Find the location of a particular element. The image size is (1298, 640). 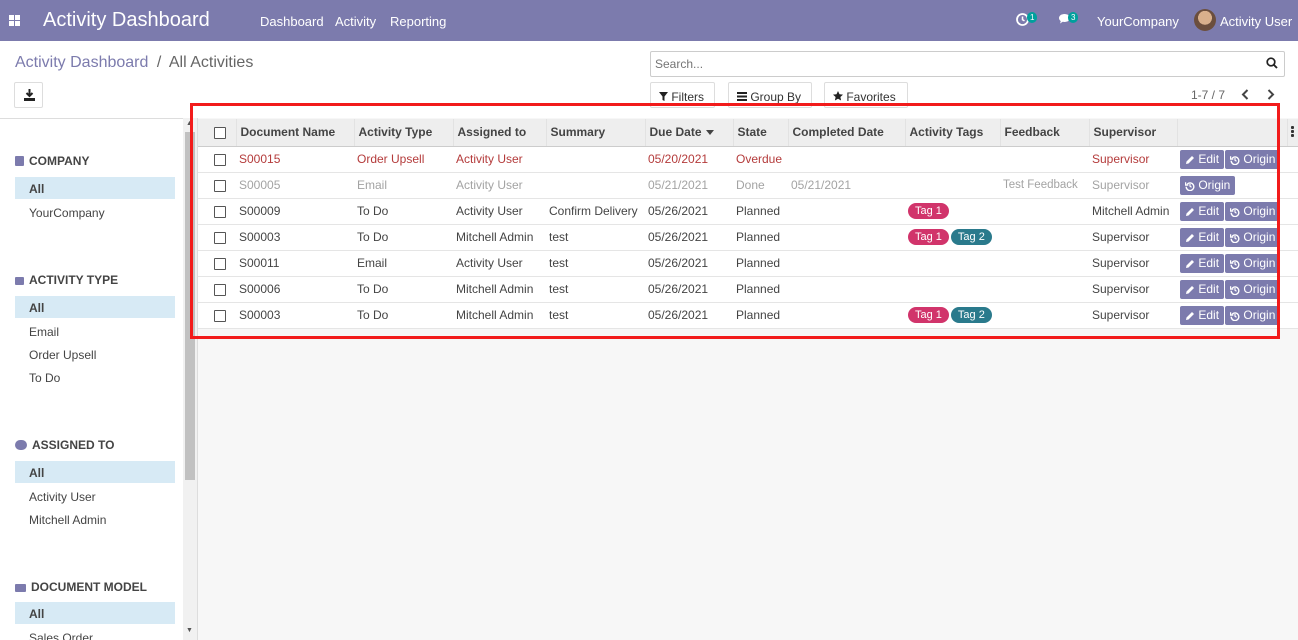

pager-previous-icon is located at coordinates (1245, 95).